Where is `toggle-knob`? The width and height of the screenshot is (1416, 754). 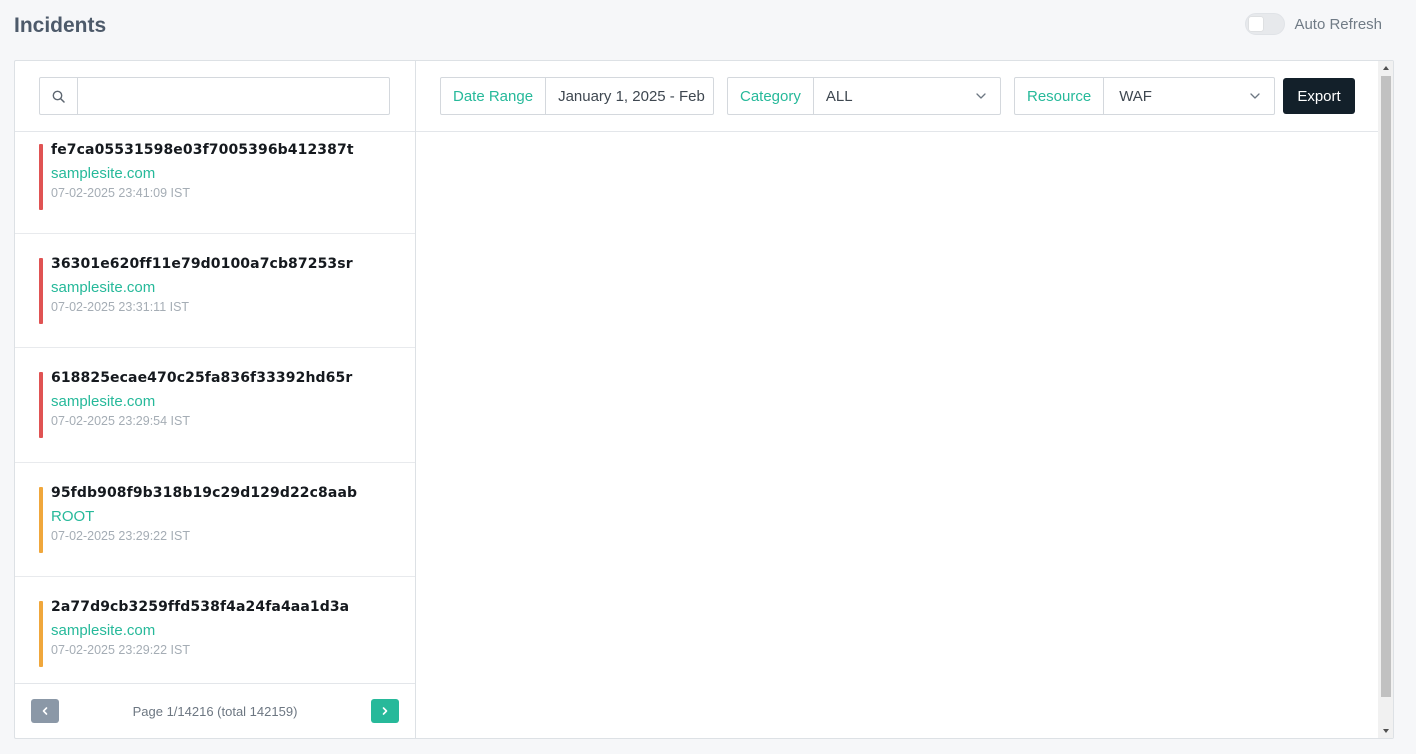 toggle-knob is located at coordinates (1256, 24).